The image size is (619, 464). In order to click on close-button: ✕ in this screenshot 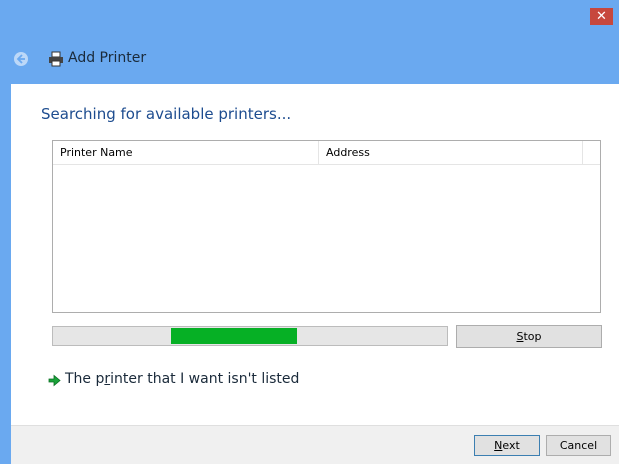, I will do `click(601, 16)`.